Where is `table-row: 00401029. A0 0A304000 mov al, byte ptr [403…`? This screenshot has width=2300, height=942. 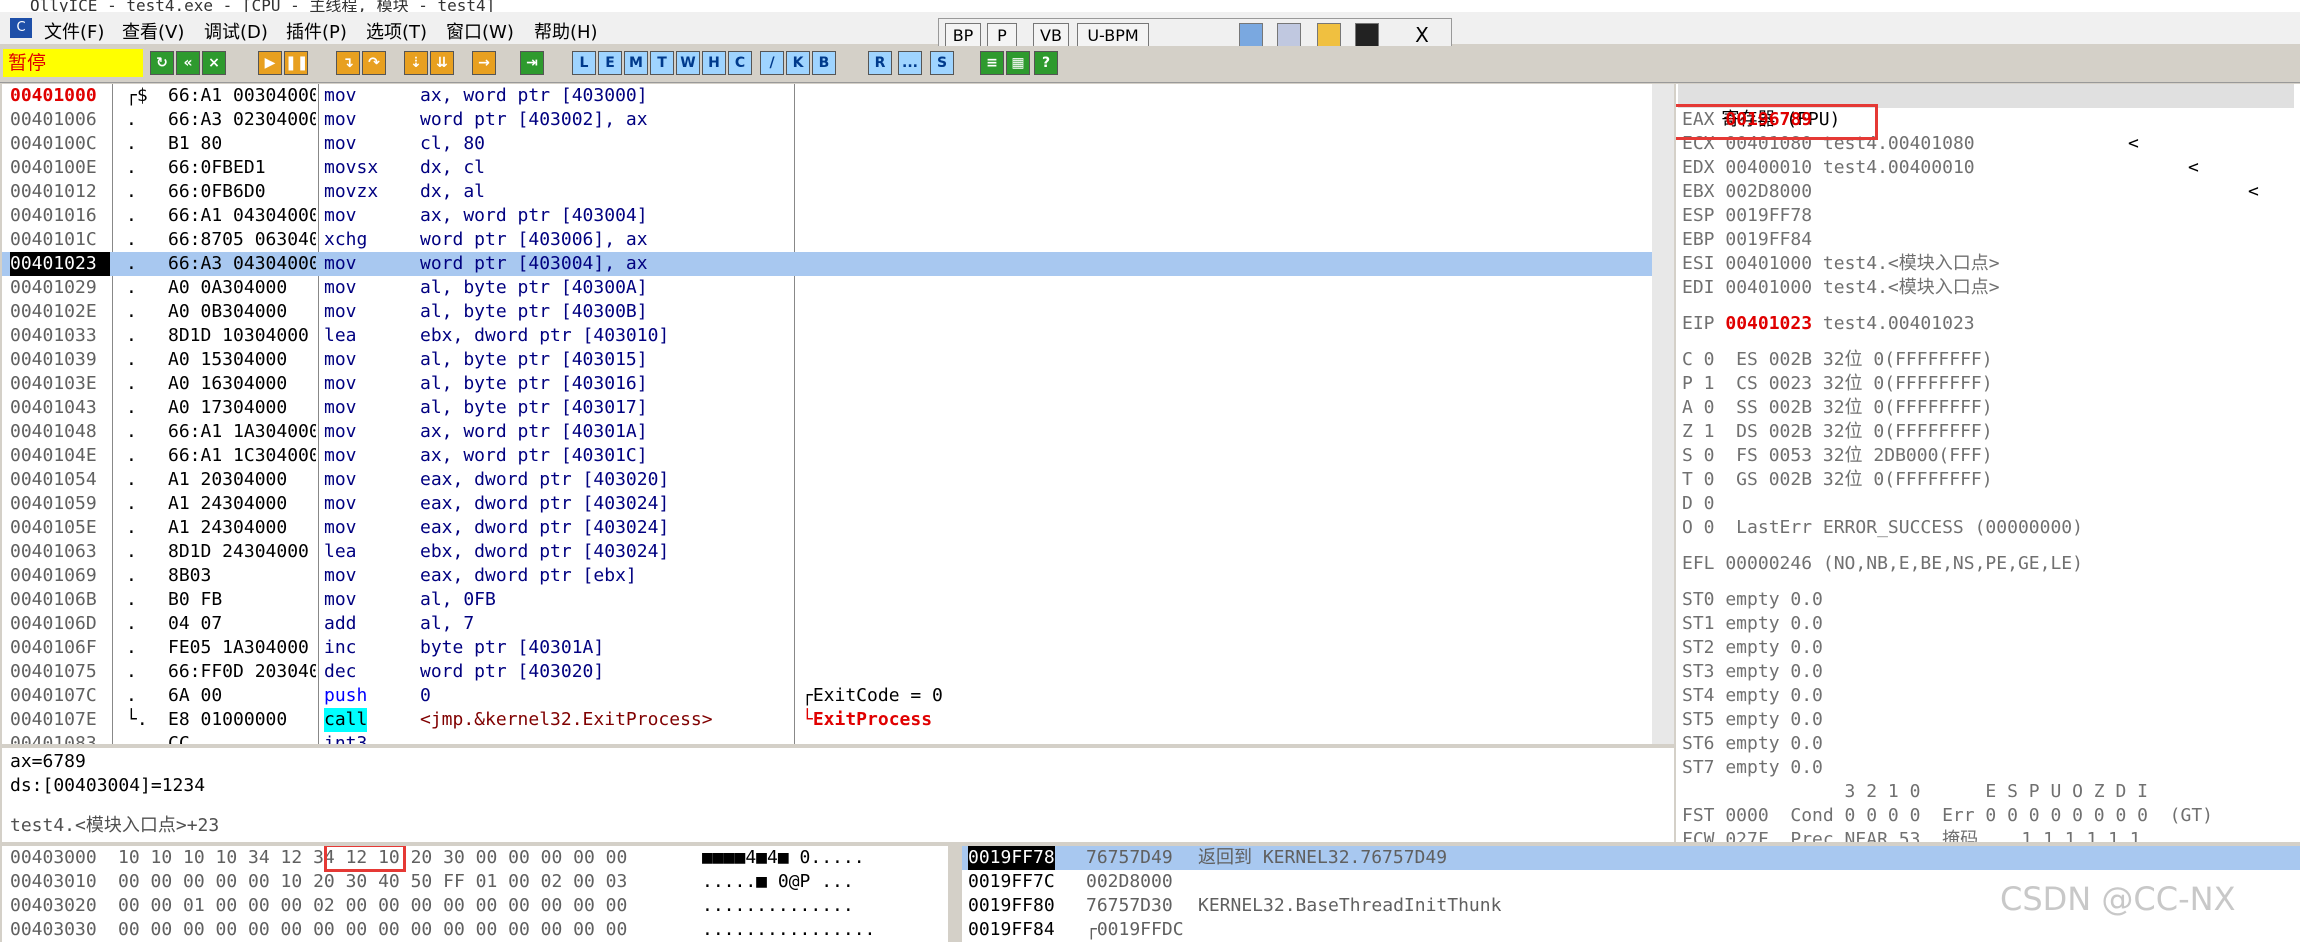
table-row: 00401029. A0 0A304000 mov al, byte ptr [403… is located at coordinates (827, 288).